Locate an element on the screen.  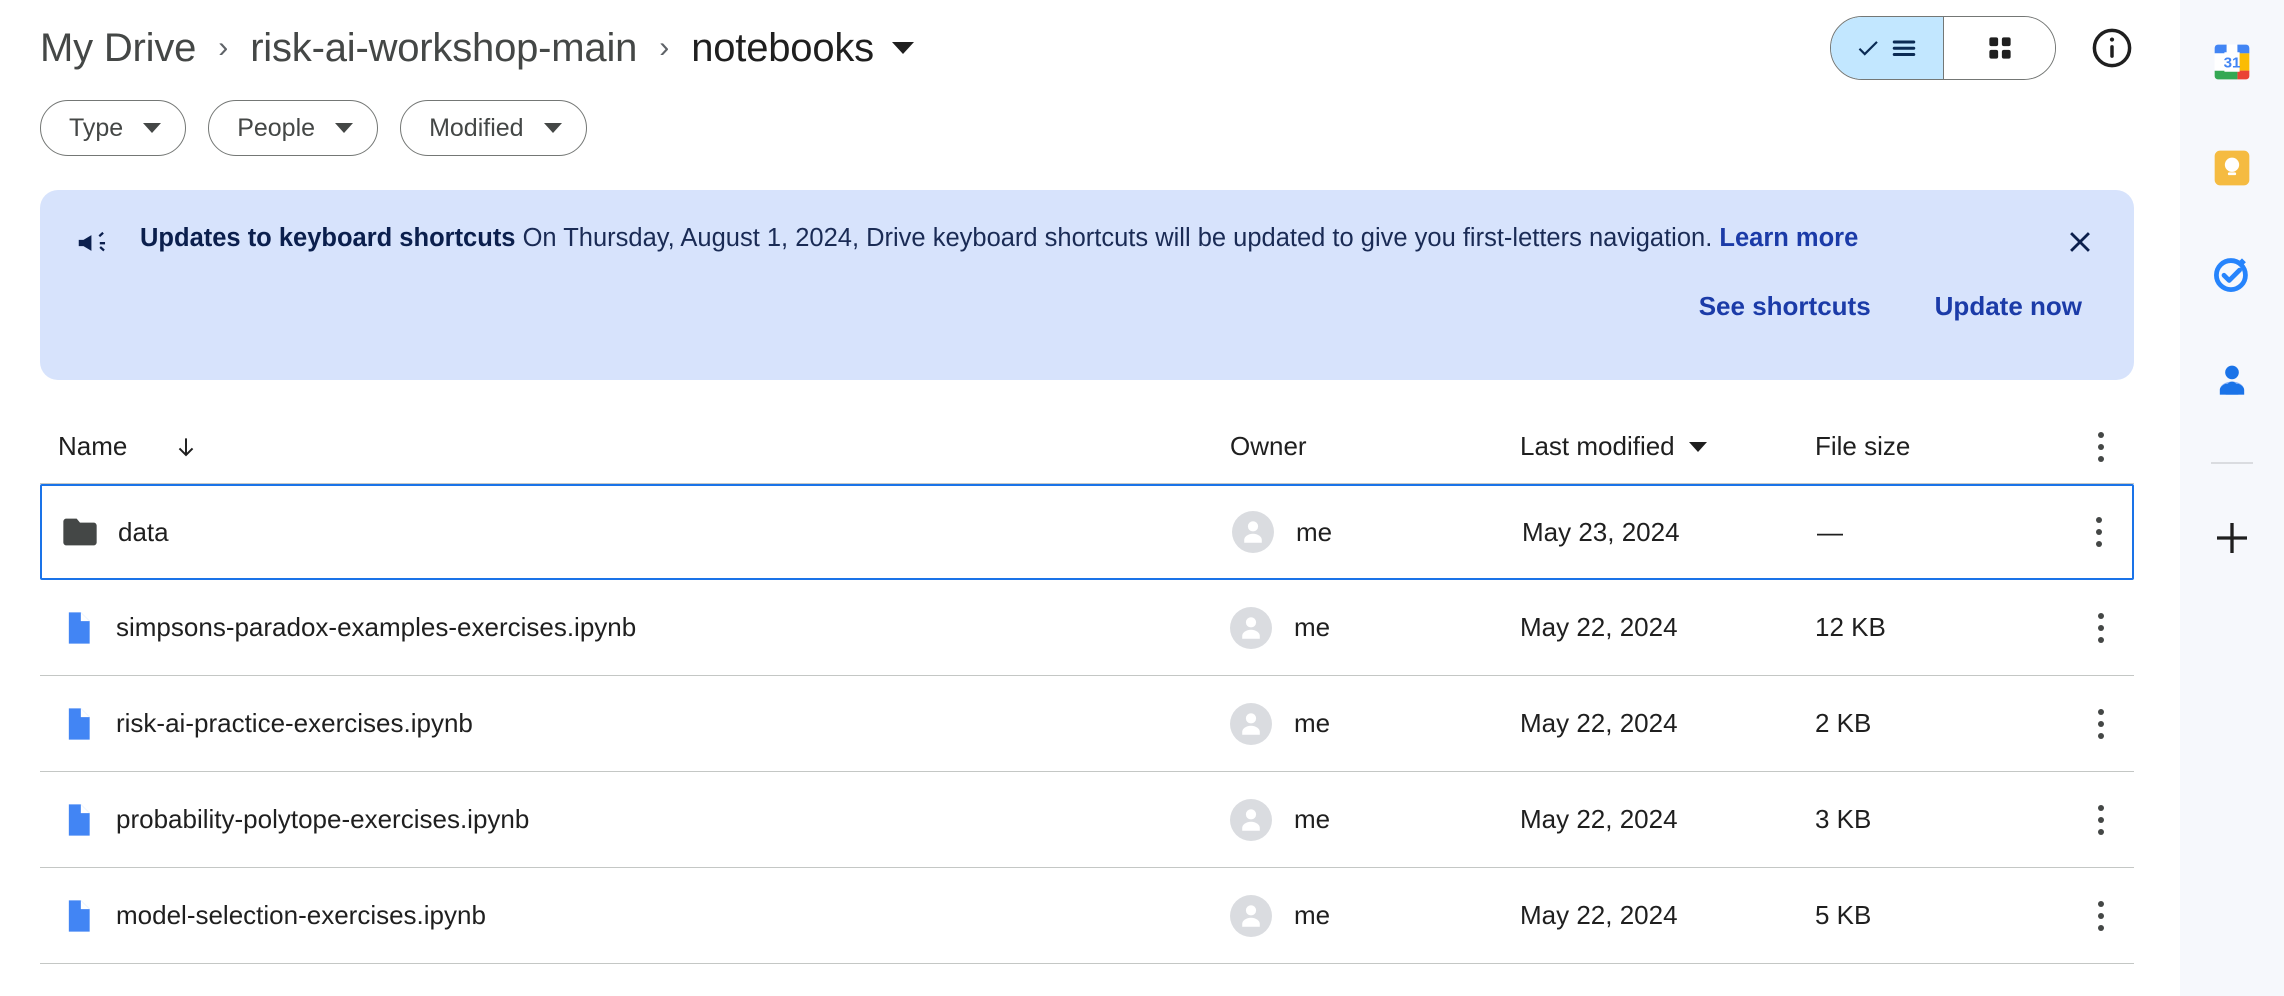
banner-close-button is located at coordinates (2080, 242).